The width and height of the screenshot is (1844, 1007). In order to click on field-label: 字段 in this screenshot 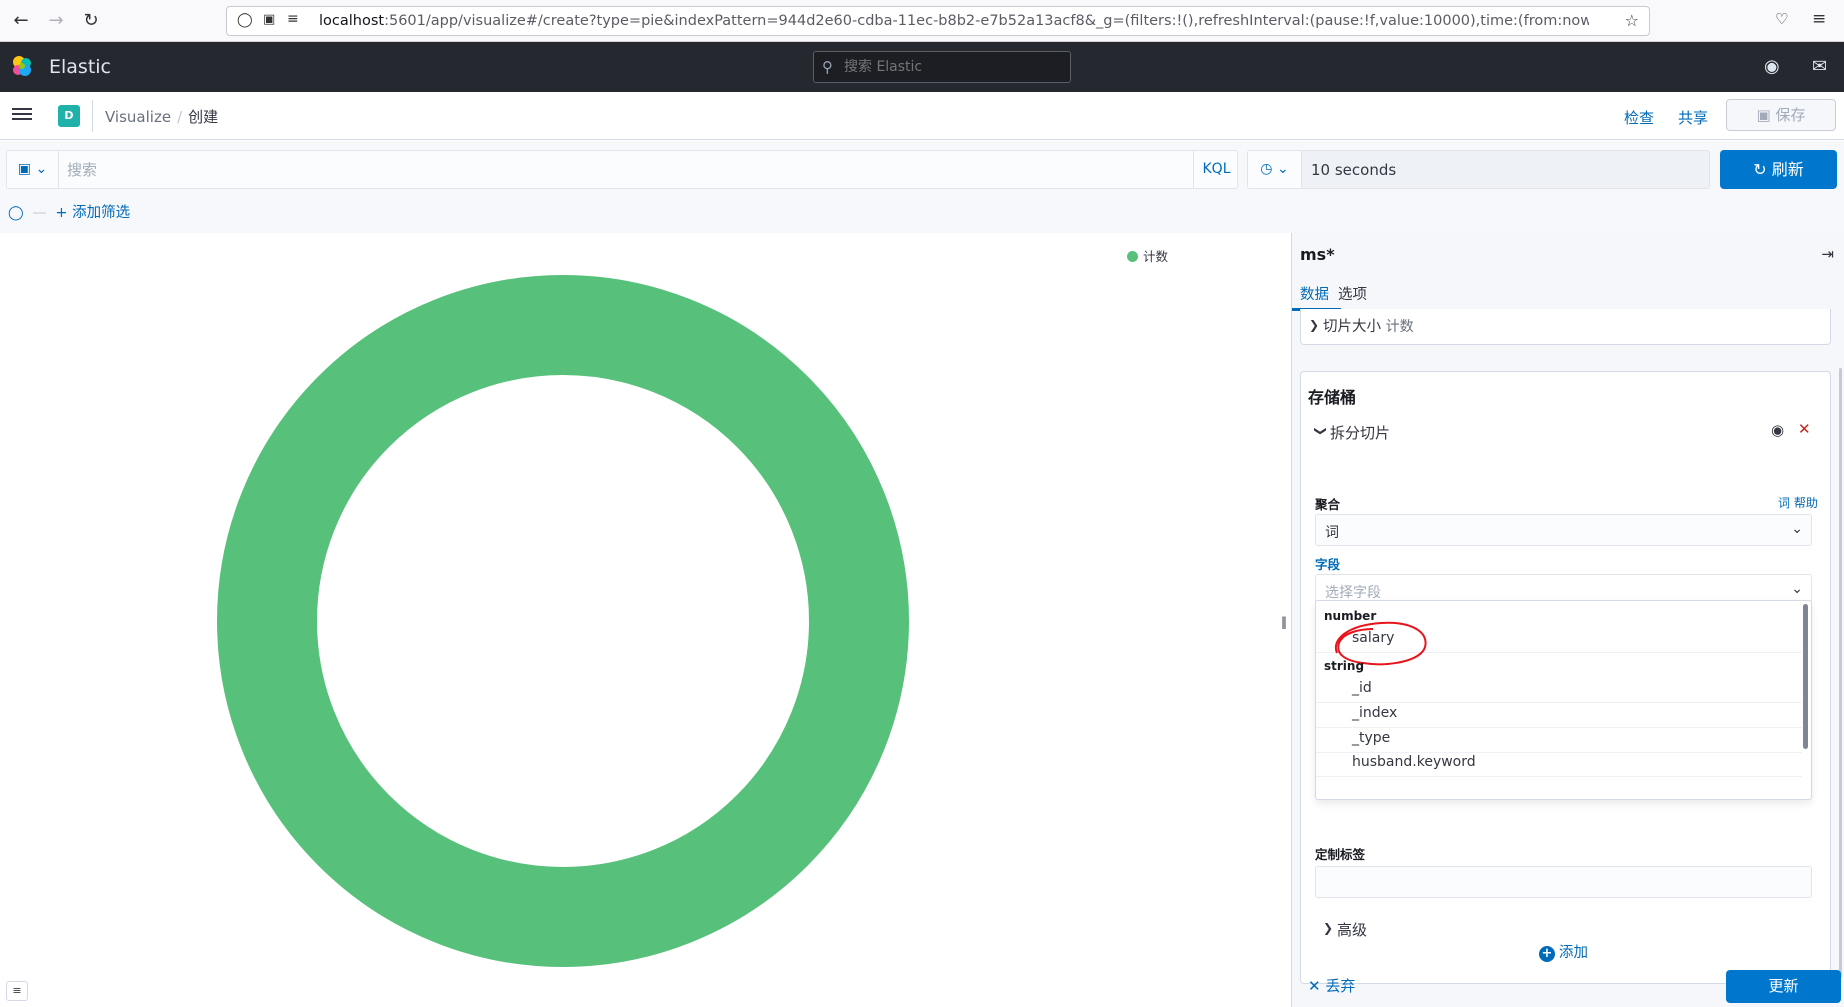, I will do `click(1328, 564)`.